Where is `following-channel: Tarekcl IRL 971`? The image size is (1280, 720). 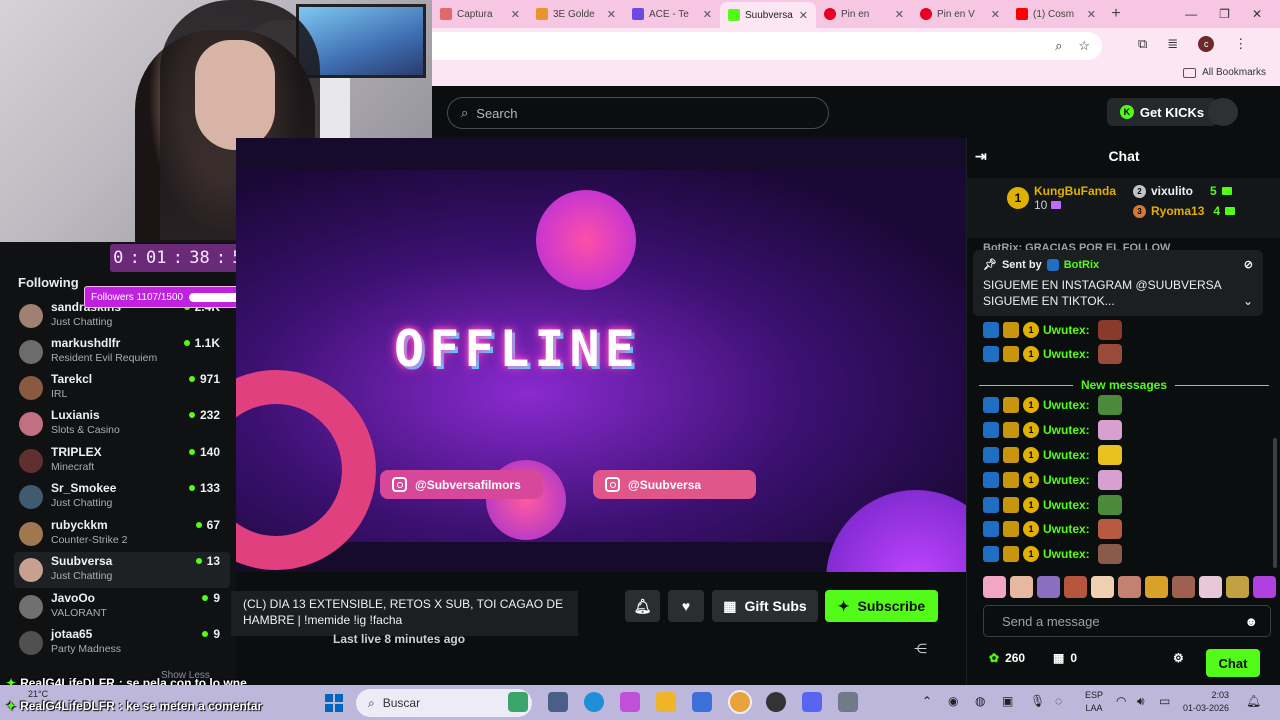
following-channel: Tarekcl IRL 971 is located at coordinates (122, 388).